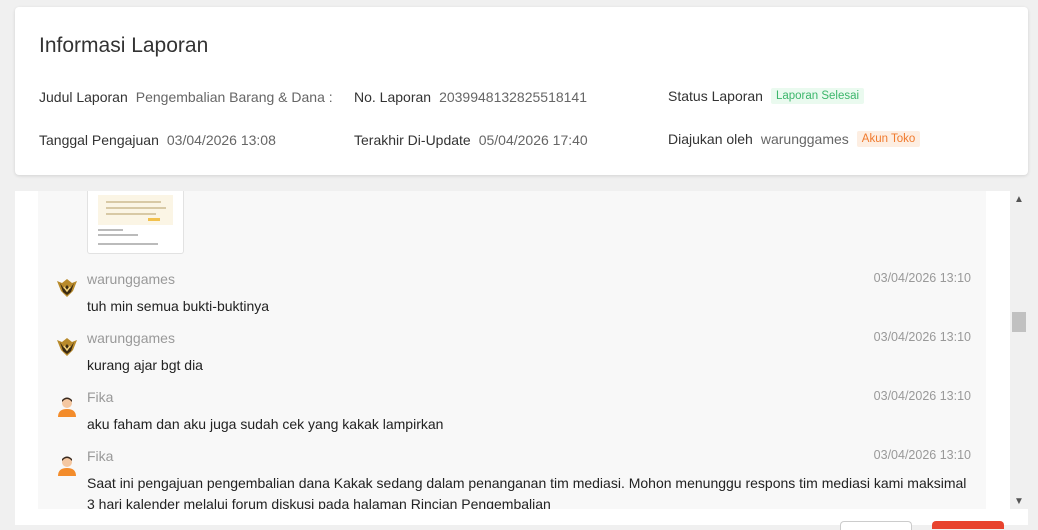 This screenshot has width=1038, height=530. I want to click on account-type-badge: Akun Toko, so click(888, 139).